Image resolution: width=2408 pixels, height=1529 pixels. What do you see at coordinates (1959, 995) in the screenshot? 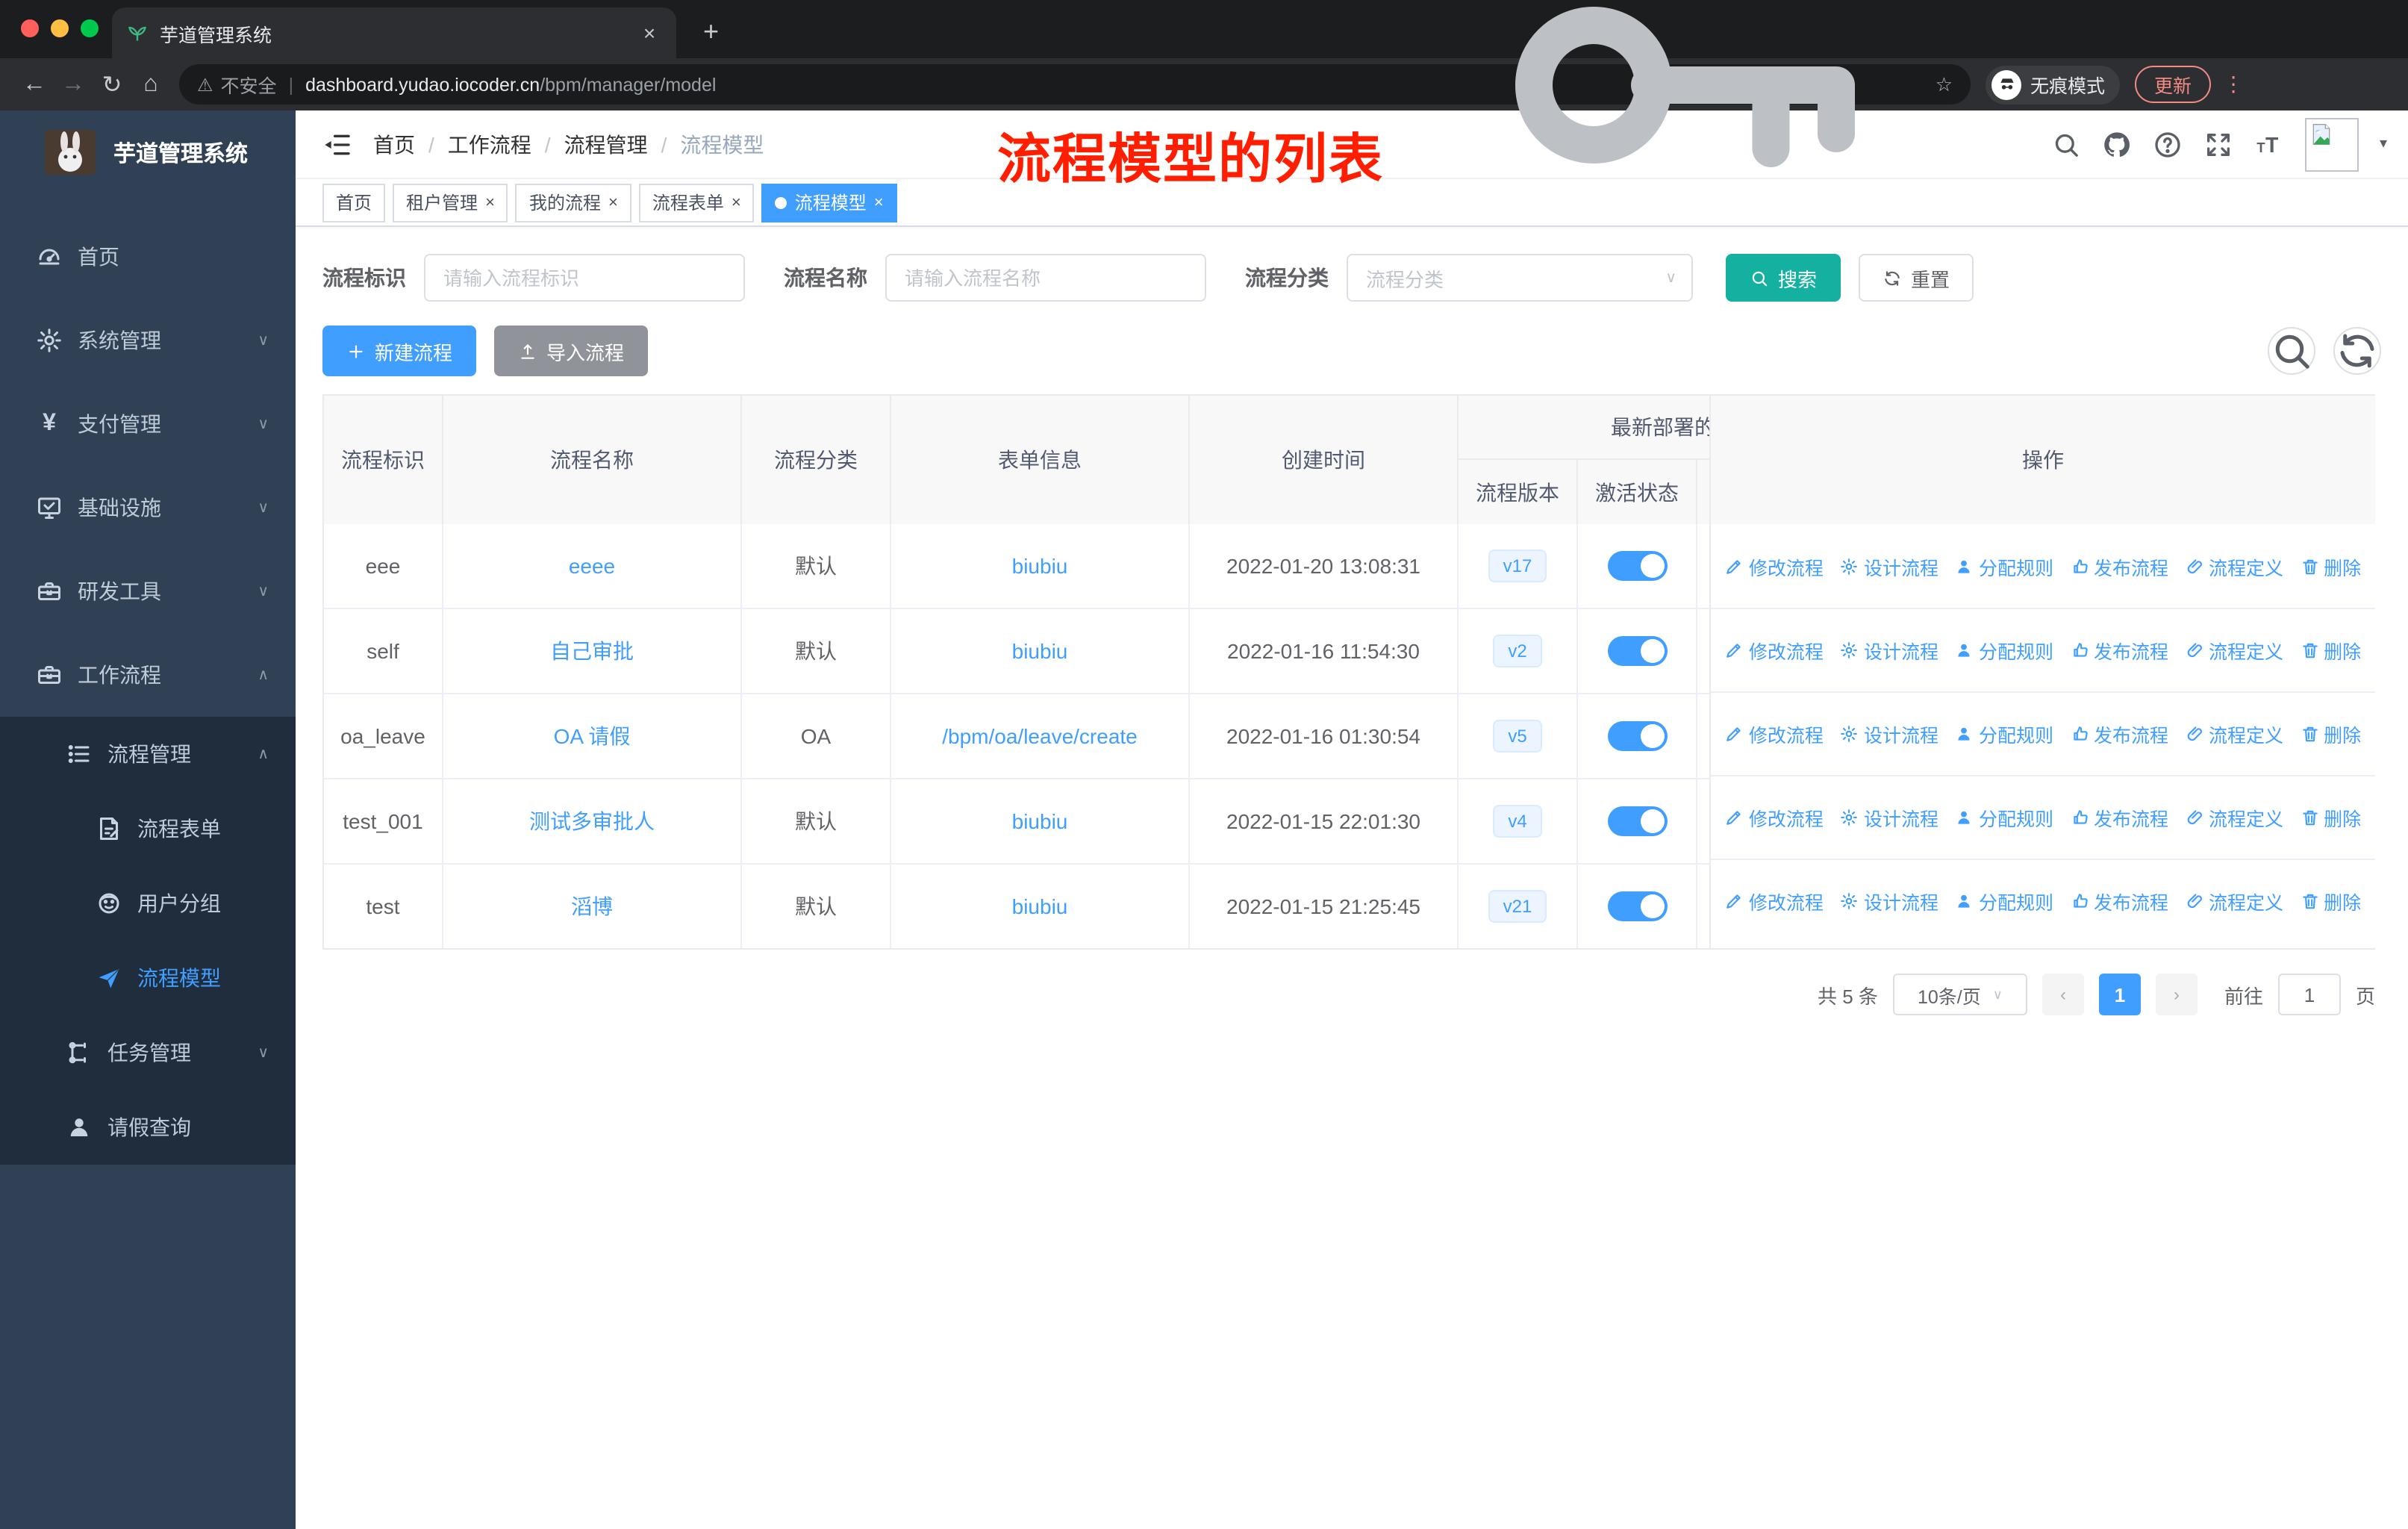
I see `page-size-select: 10条/页 ∨` at bounding box center [1959, 995].